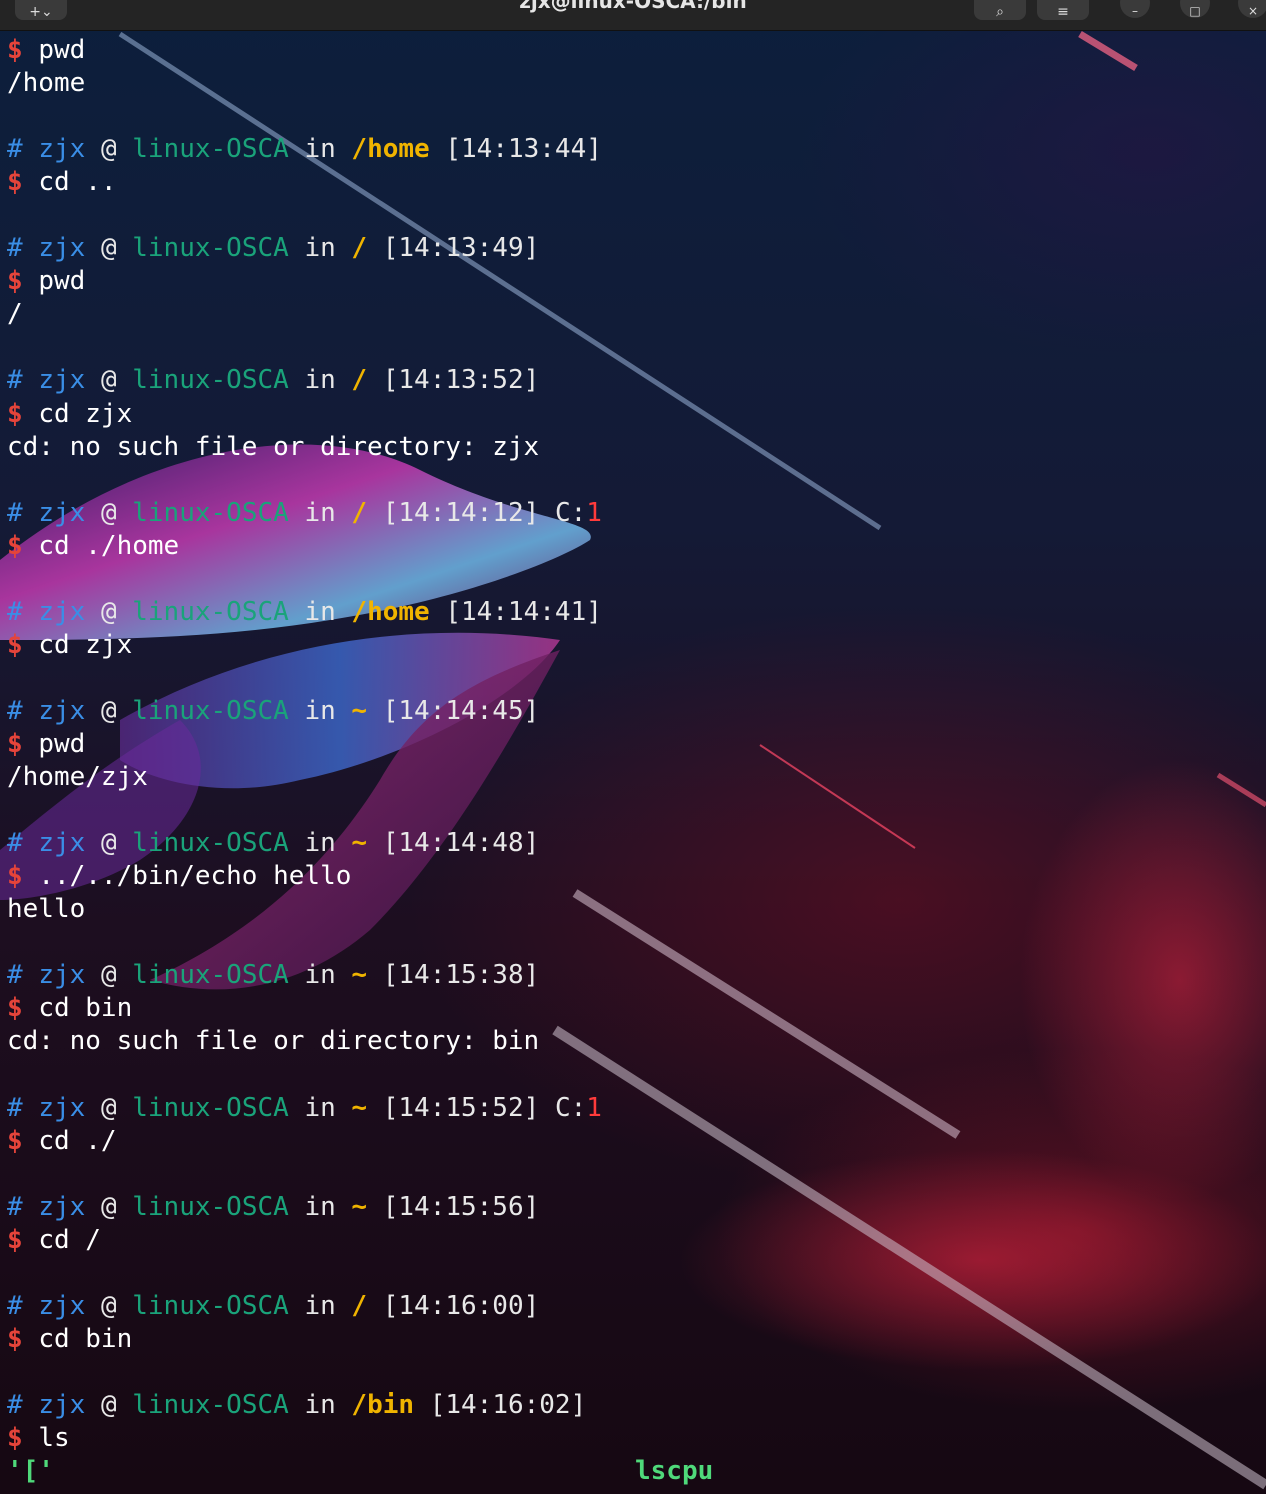 The height and width of the screenshot is (1494, 1266). I want to click on minimize-icon: –, so click(1135, 11).